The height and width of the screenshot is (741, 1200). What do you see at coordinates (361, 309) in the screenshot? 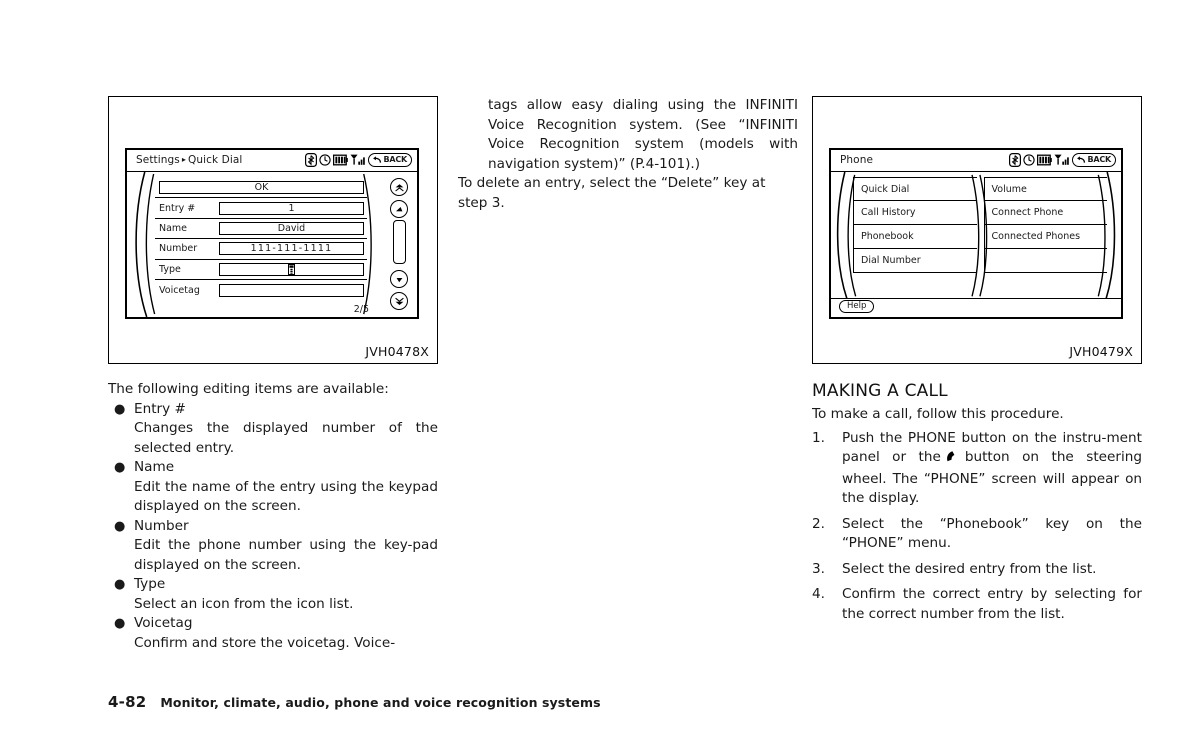
I see `page-indicator: 2/5` at bounding box center [361, 309].